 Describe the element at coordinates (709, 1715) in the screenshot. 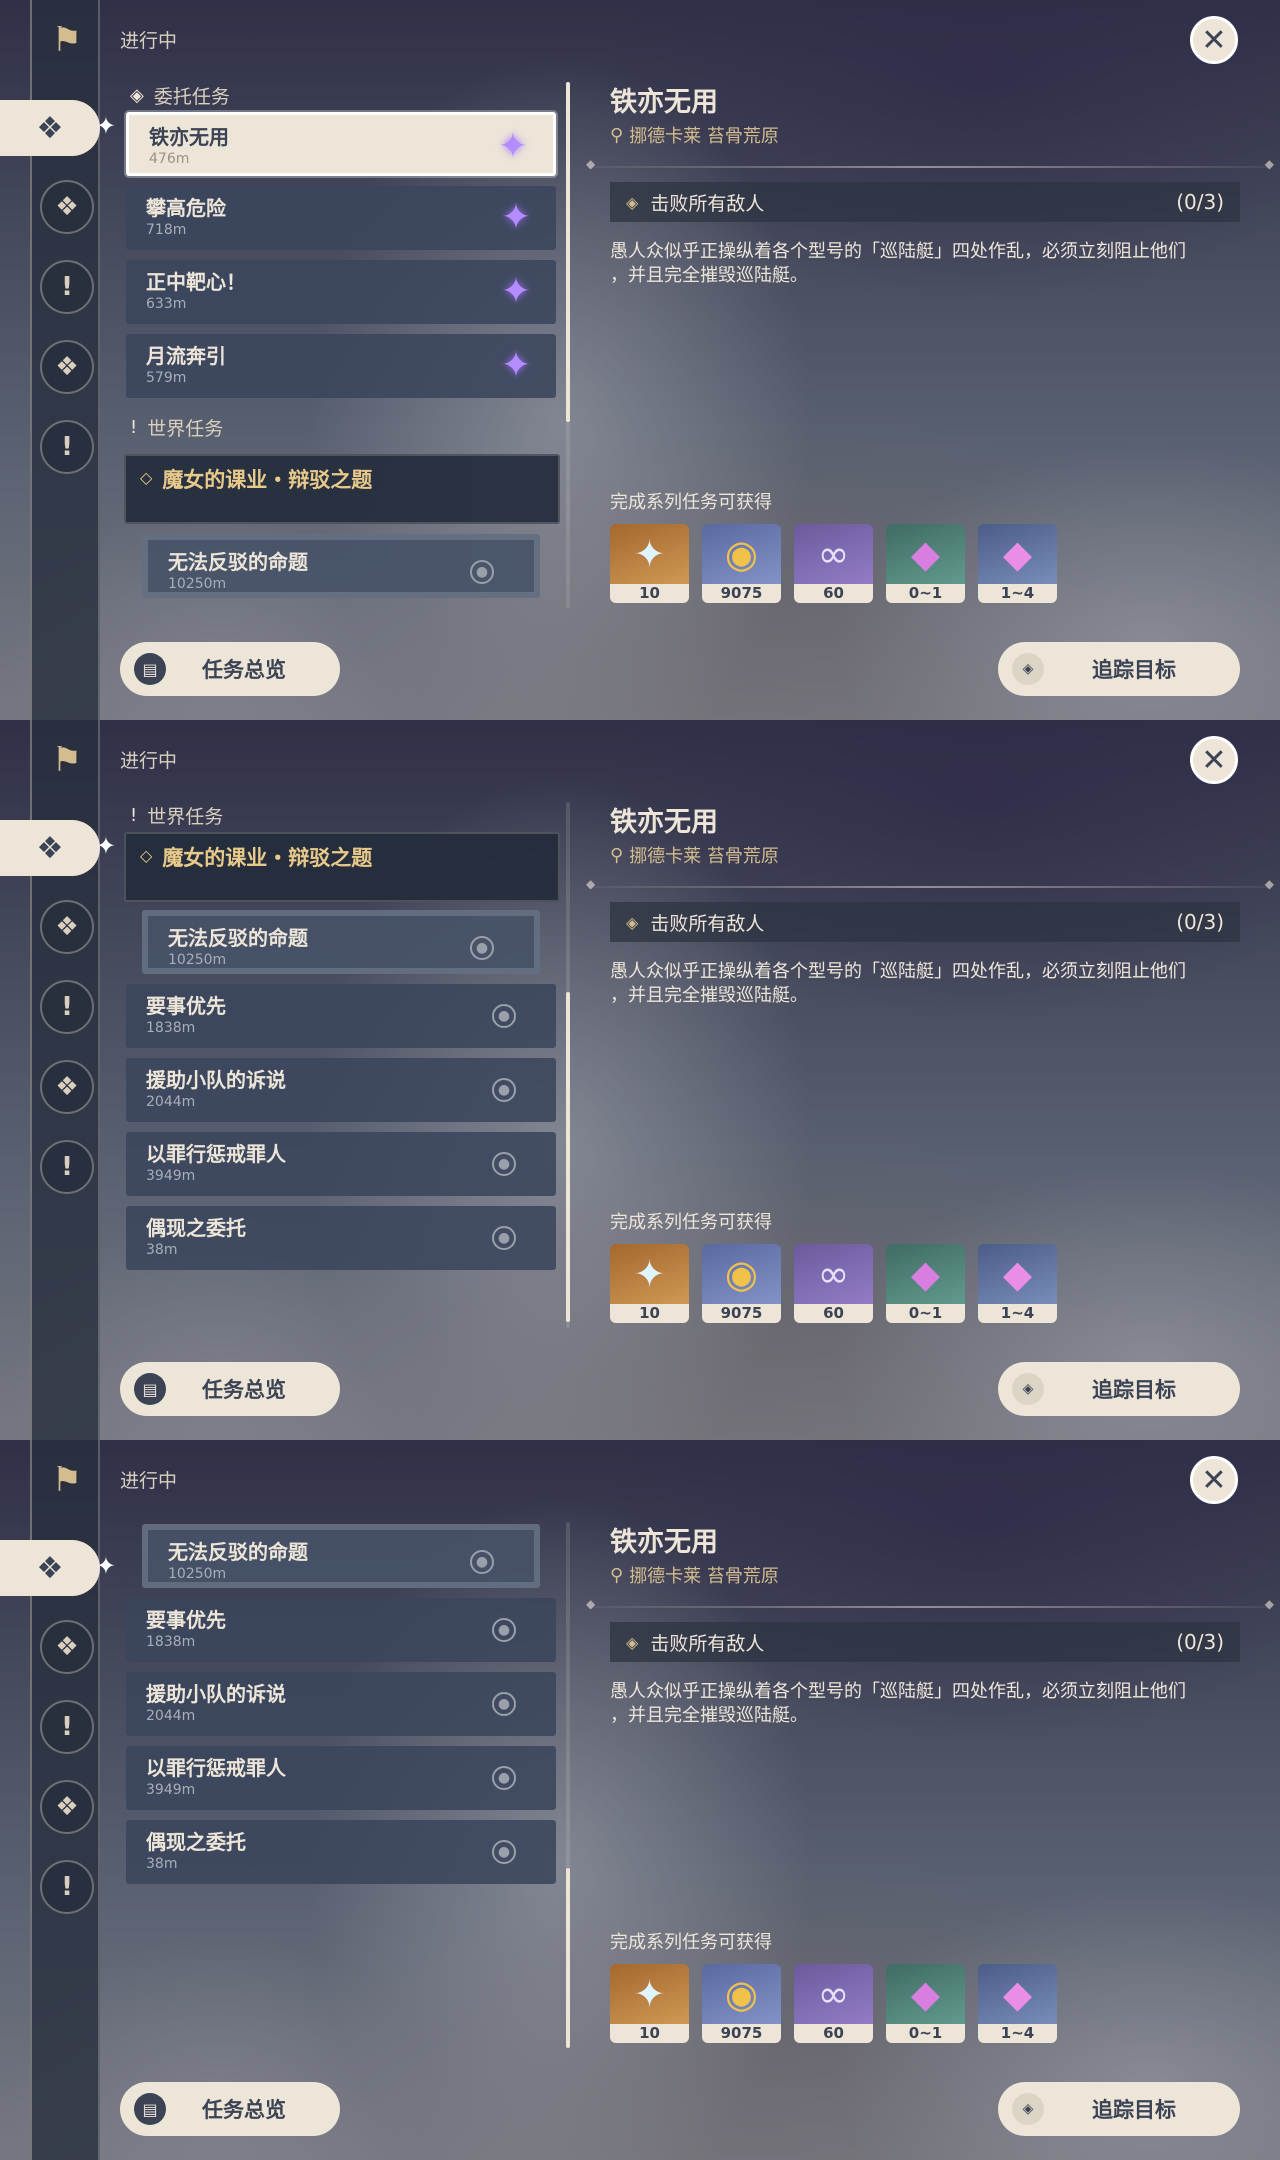

I see `description-line: ，并且完全摧毁巡陆艇。` at that location.